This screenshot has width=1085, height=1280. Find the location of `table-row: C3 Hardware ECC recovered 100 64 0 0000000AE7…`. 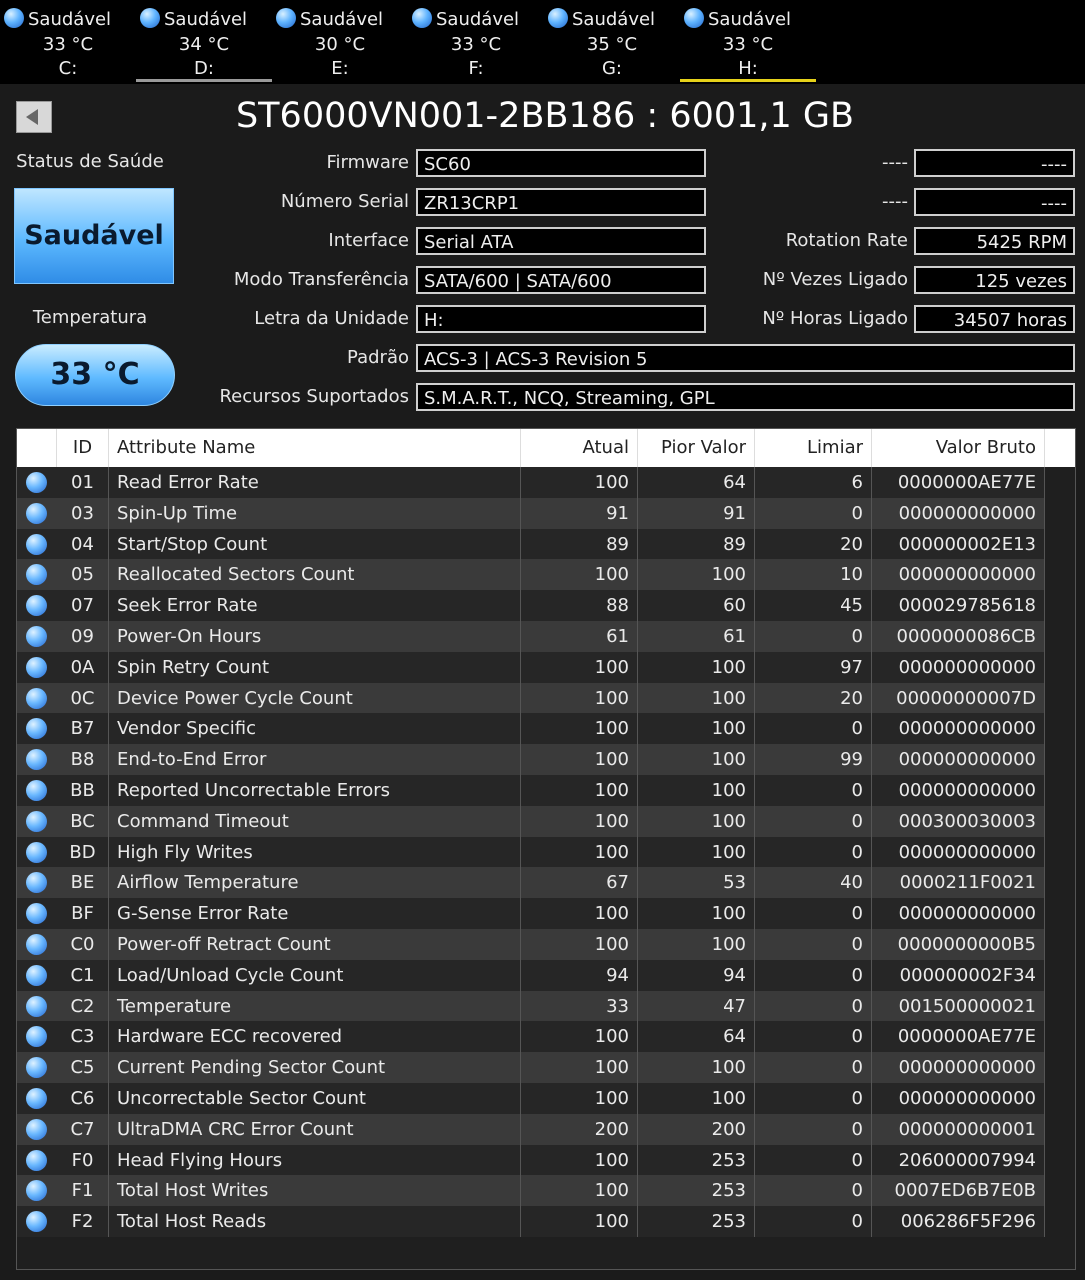

table-row: C3 Hardware ECC recovered 100 64 0 0000000AE7… is located at coordinates (531, 1037).